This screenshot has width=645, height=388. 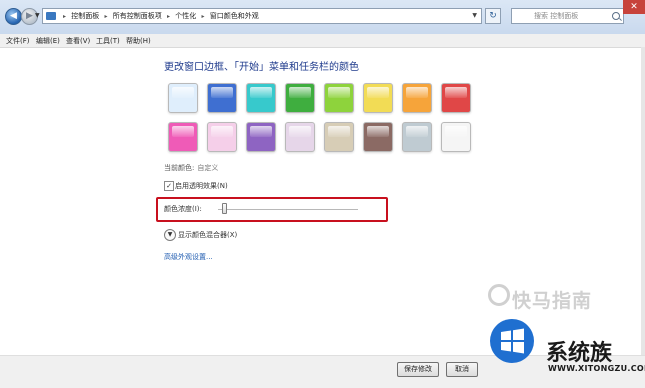 What do you see at coordinates (512, 341) in the screenshot?
I see `windows-logo-icon` at bounding box center [512, 341].